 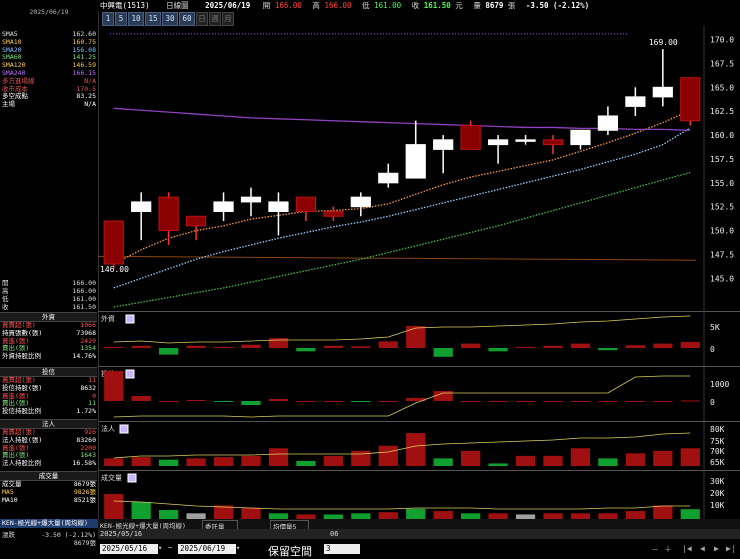 What do you see at coordinates (136, 19) in the screenshot?
I see `period-button-10: 10` at bounding box center [136, 19].